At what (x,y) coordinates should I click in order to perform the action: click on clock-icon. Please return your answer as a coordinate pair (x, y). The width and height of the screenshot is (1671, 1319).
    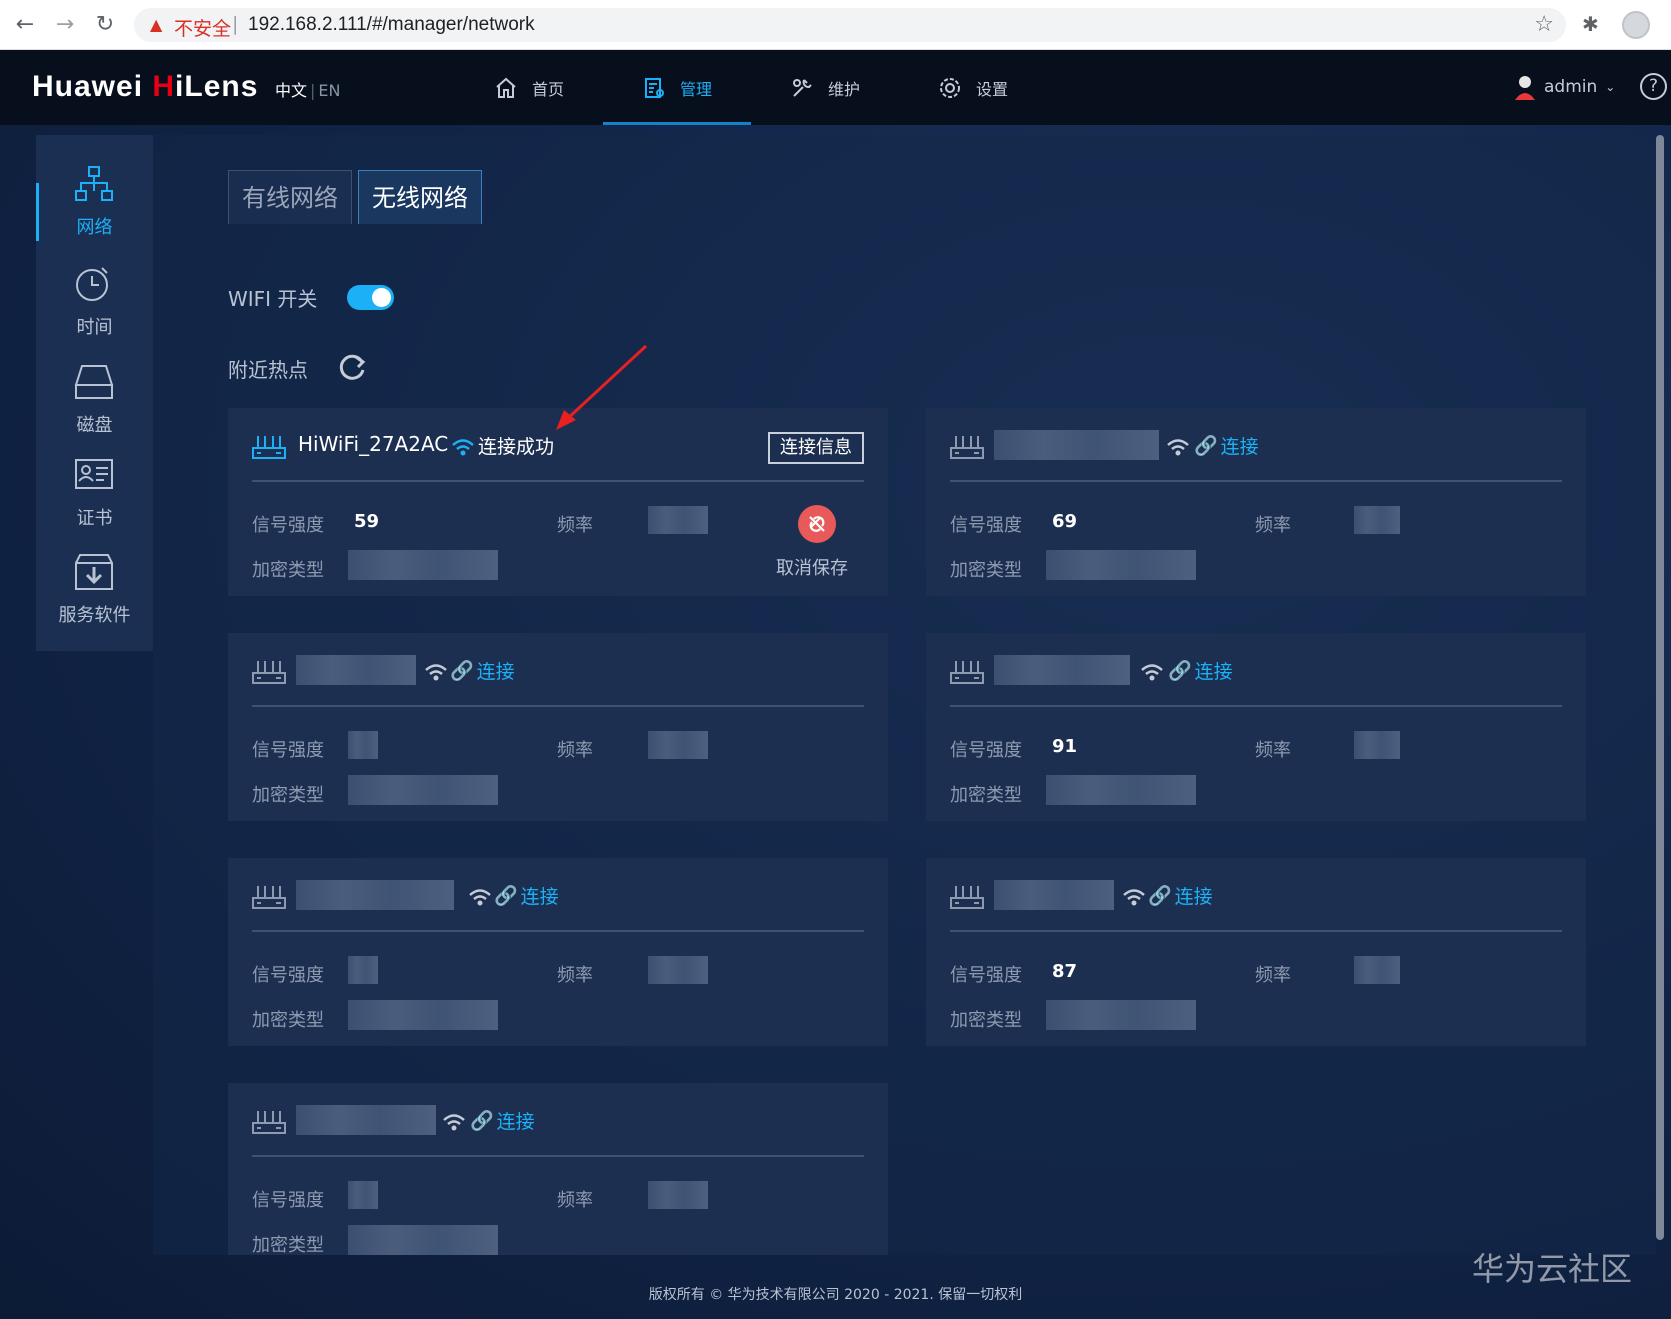
    Looking at the image, I should click on (92, 284).